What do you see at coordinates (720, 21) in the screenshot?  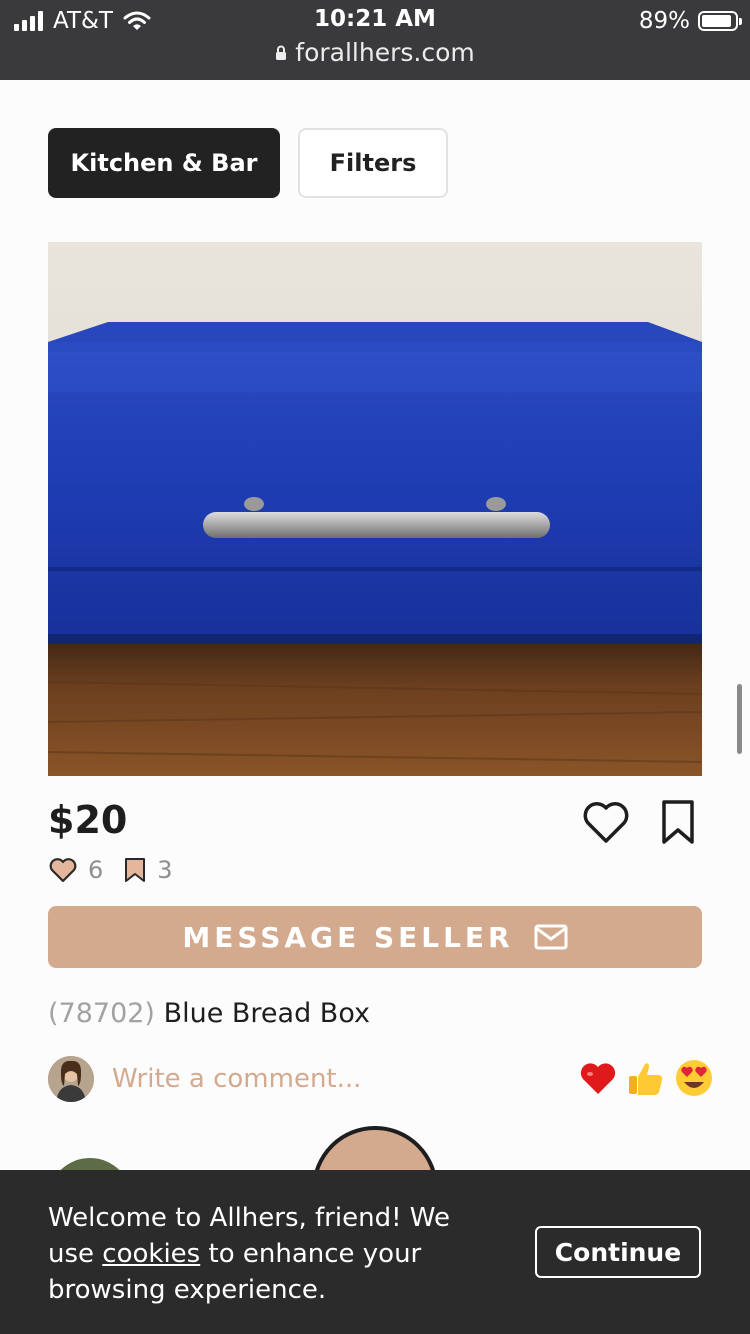 I see `battery-icon` at bounding box center [720, 21].